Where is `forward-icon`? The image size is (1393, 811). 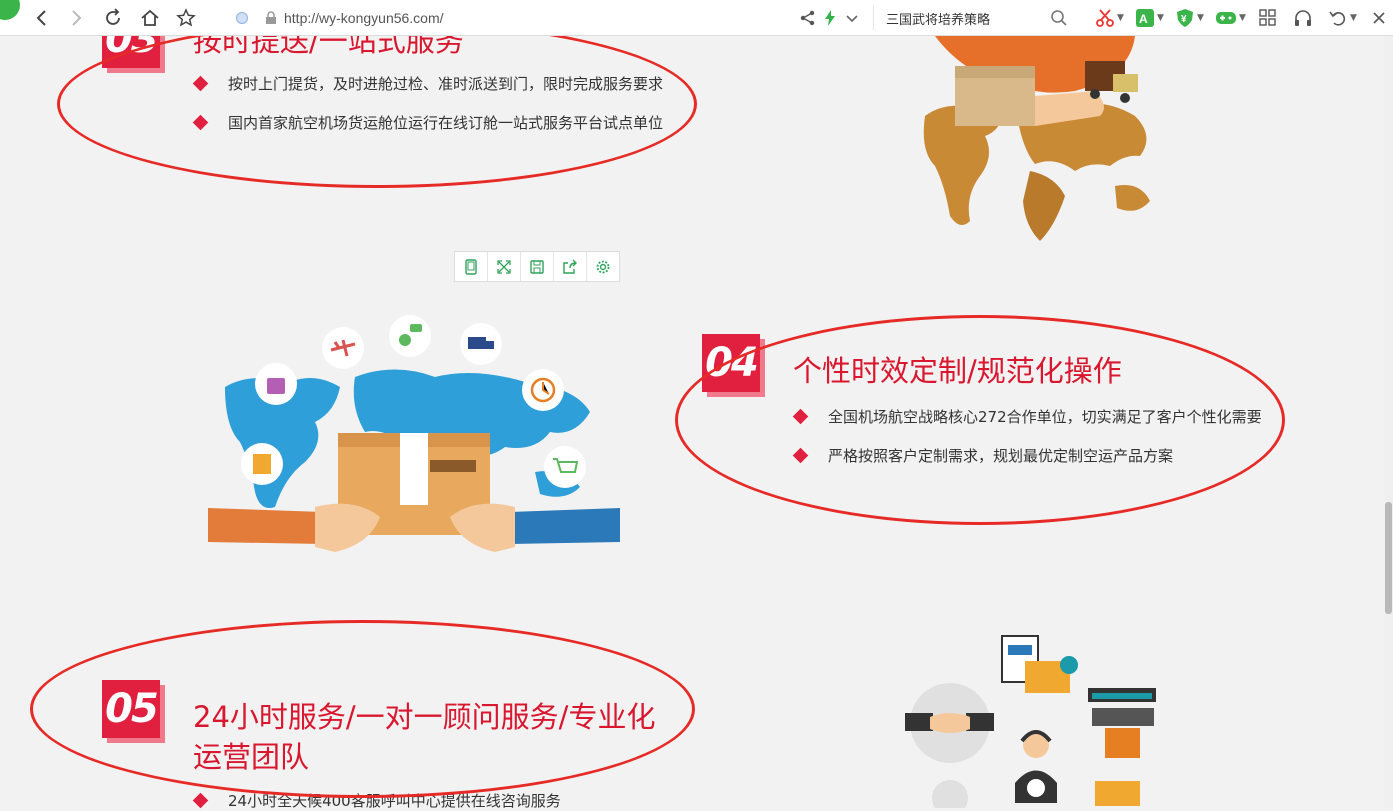 forward-icon is located at coordinates (76, 18).